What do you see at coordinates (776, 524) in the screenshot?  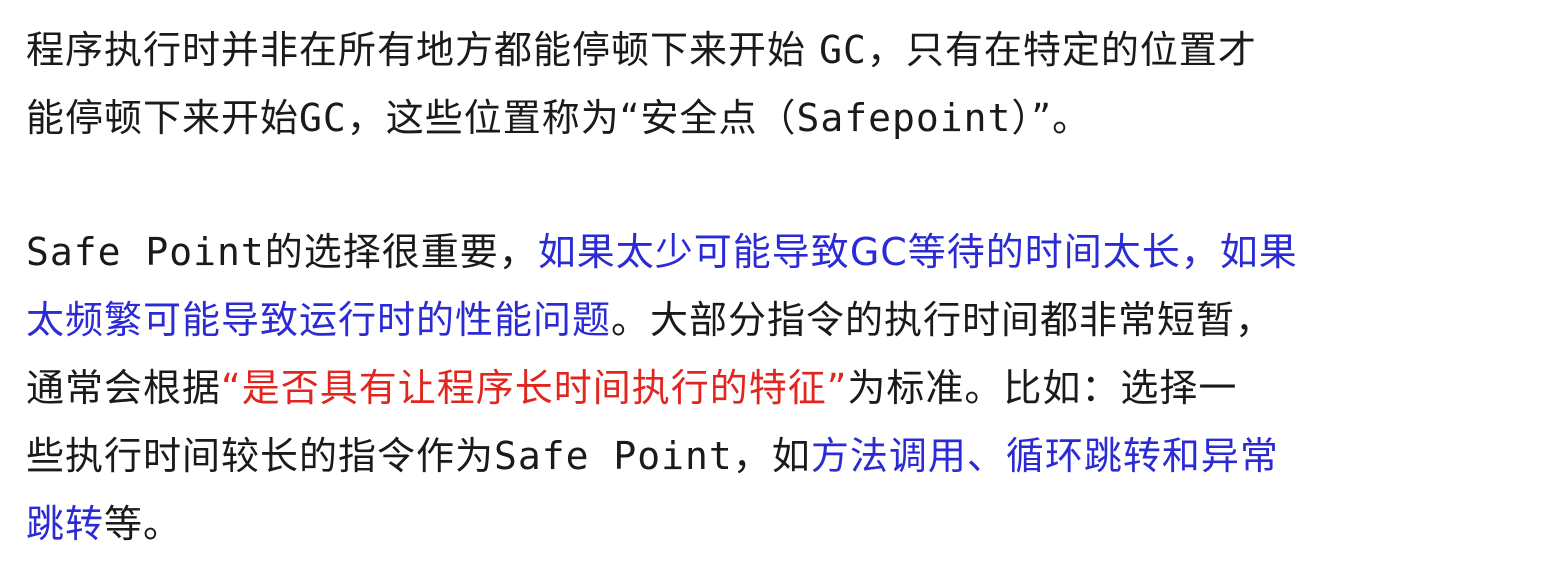 I see `text-line: 跳转等。` at bounding box center [776, 524].